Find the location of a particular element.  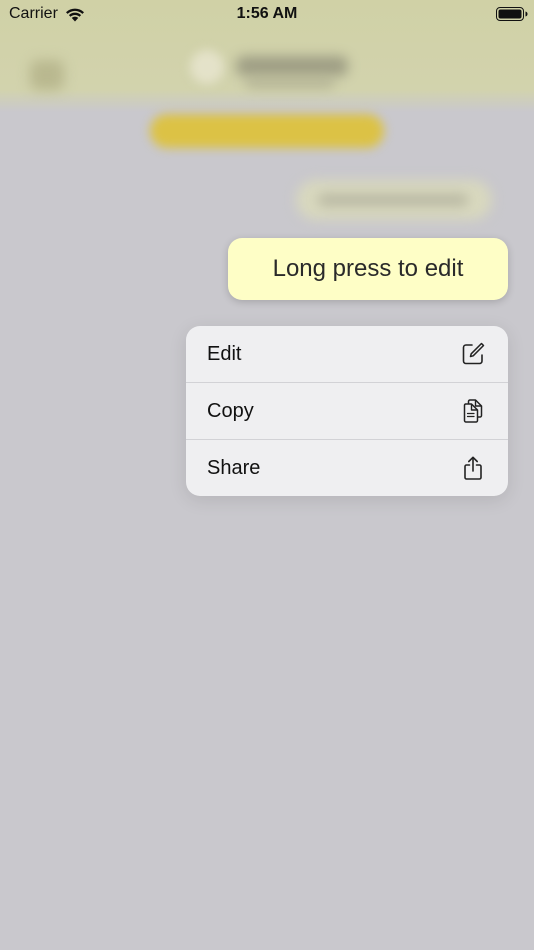

menu-item-label: Share is located at coordinates (234, 467).